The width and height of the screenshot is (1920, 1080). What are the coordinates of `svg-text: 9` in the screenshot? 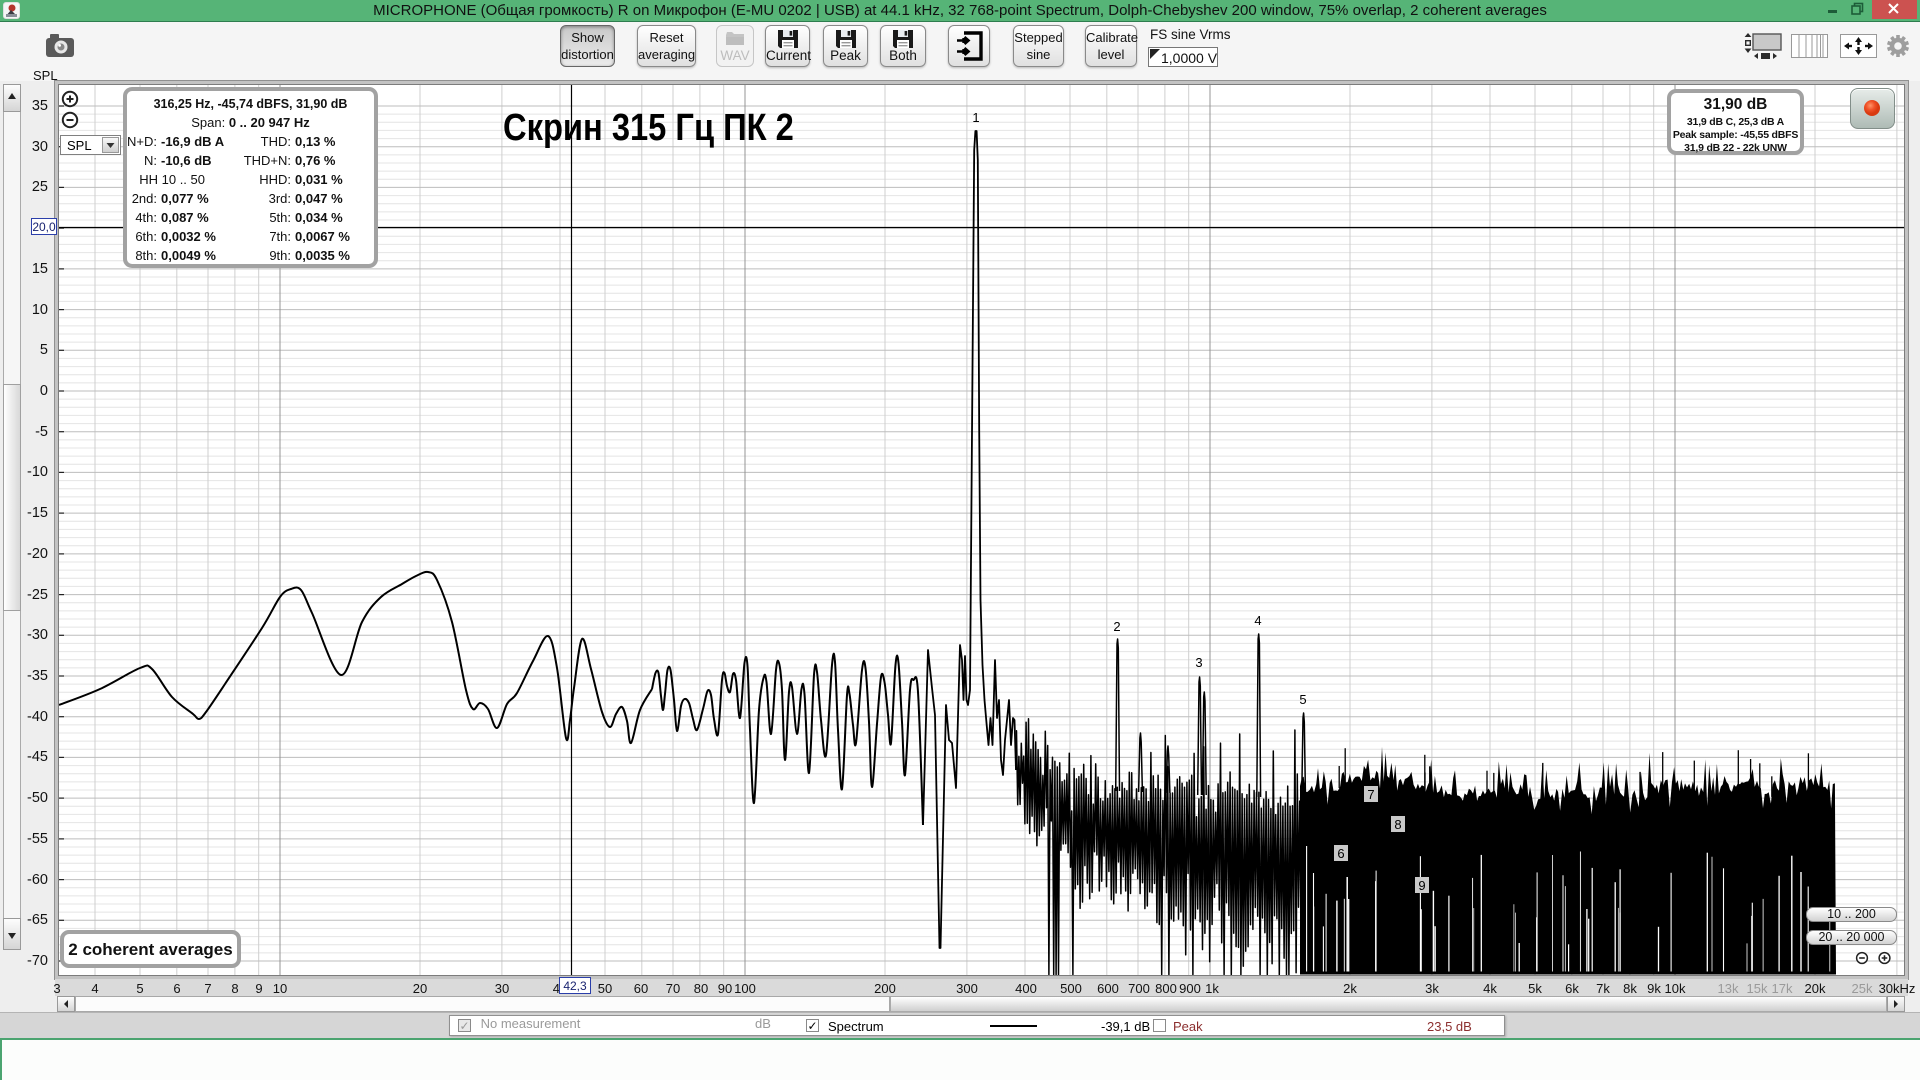 It's located at (1421, 885).